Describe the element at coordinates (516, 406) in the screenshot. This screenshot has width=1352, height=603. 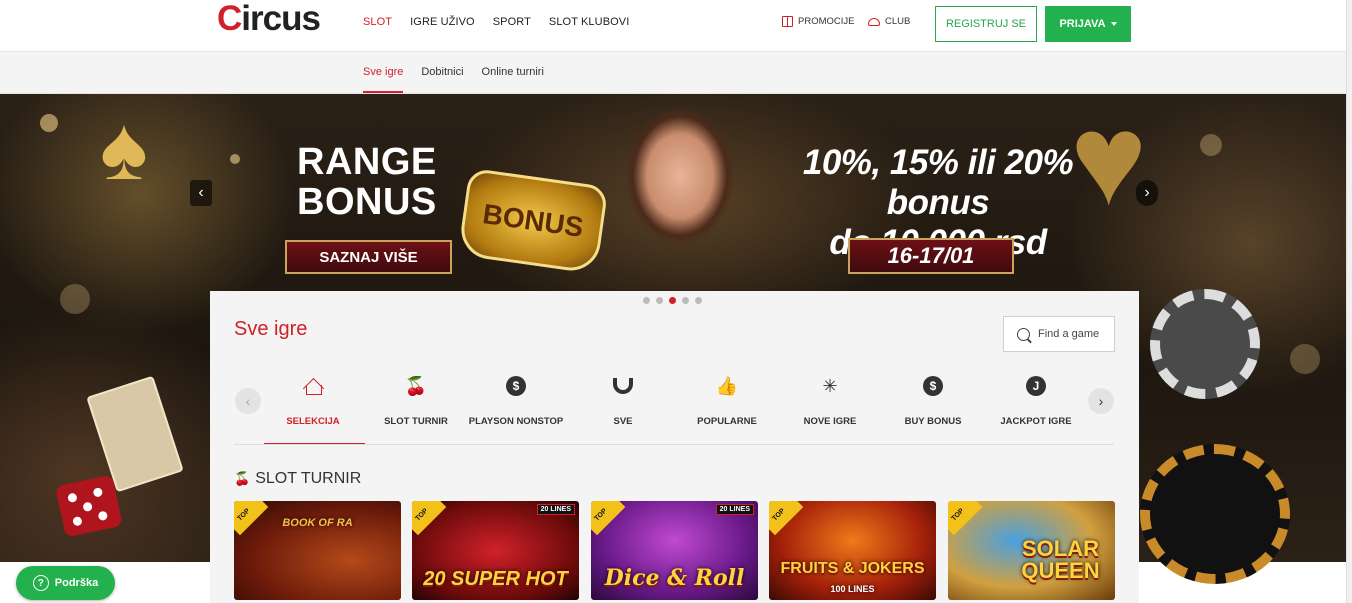
I see `tab-playson-nonstop: $ PLAYSON NONSTOP` at that location.